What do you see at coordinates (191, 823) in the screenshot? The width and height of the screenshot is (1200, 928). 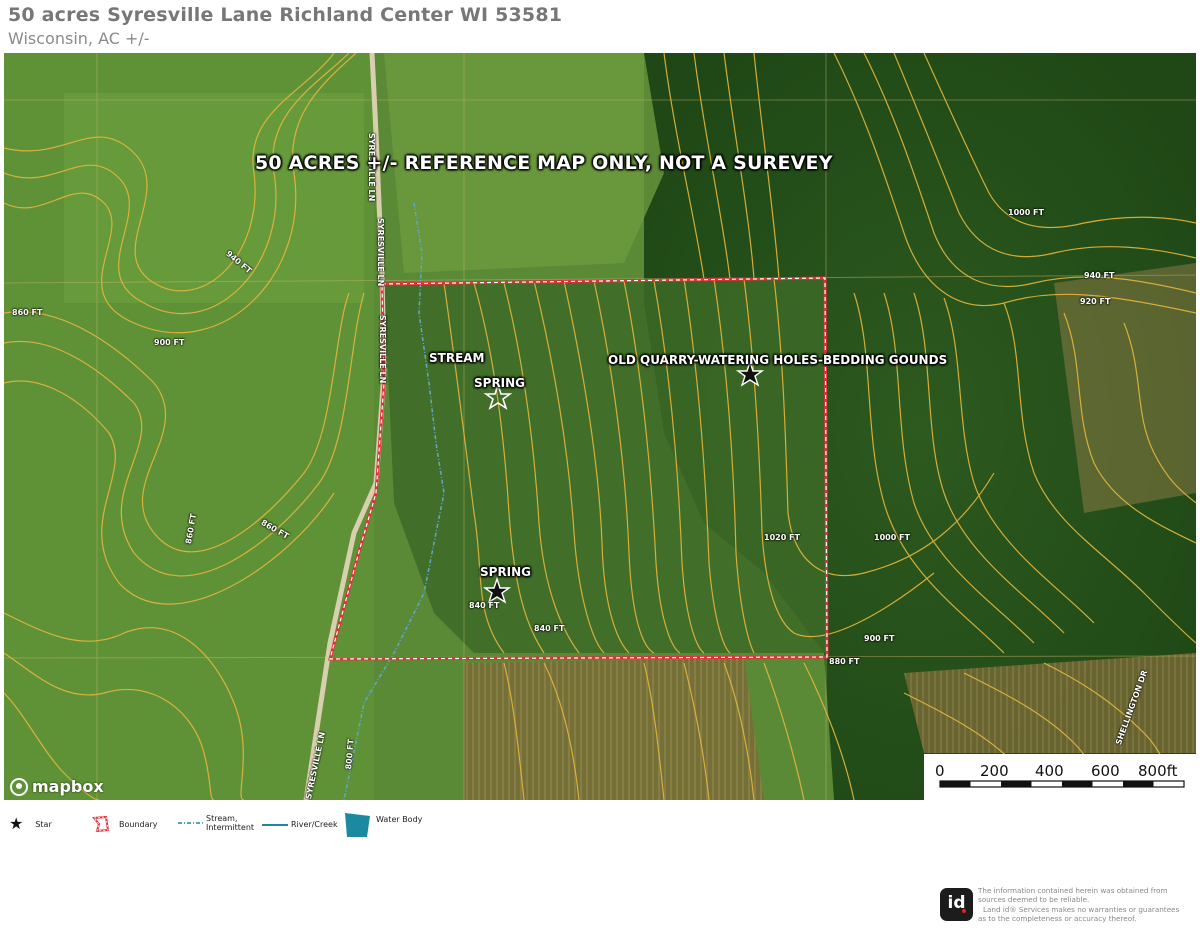 I see `stream-intermittent-icon` at bounding box center [191, 823].